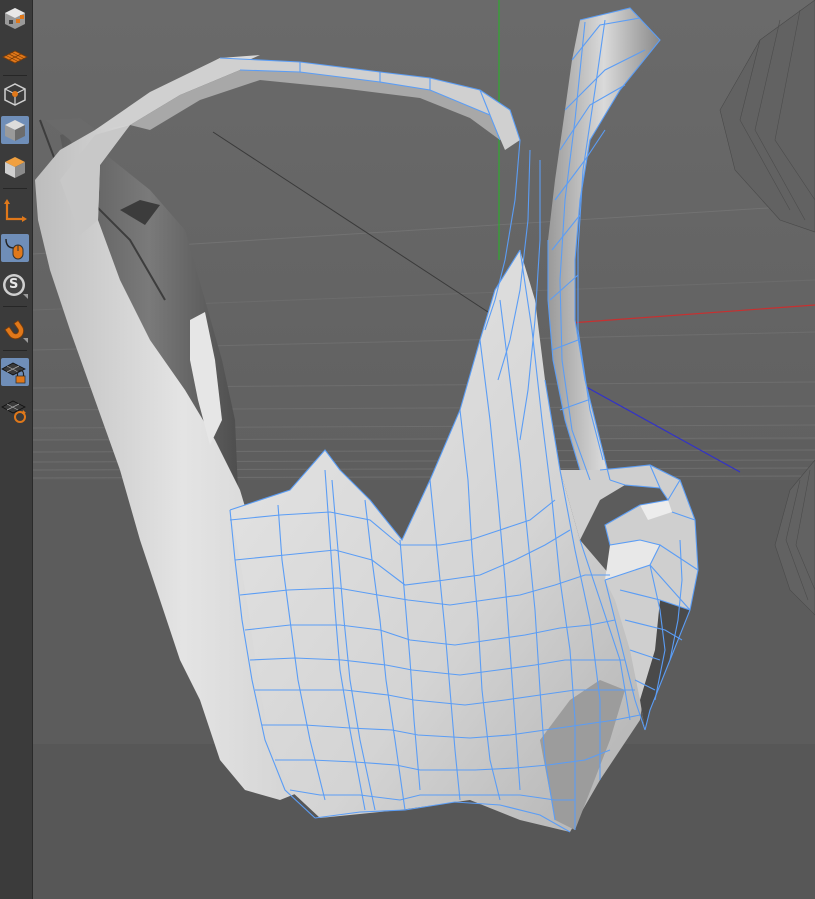 The image size is (815, 899). I want to click on points-mode-button, so click(15, 94).